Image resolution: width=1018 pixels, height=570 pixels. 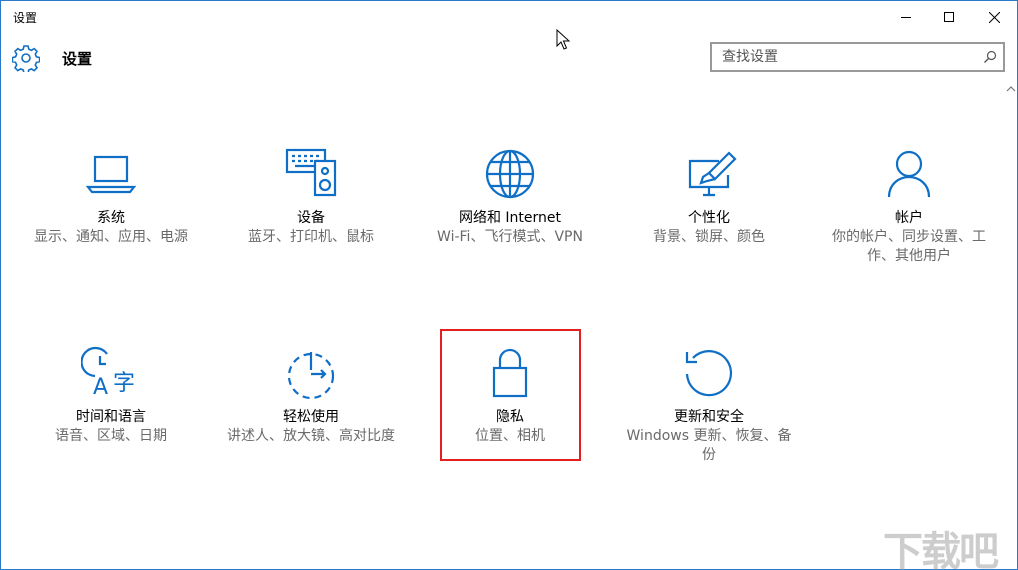 I want to click on minimize-icon, so click(x=906, y=17).